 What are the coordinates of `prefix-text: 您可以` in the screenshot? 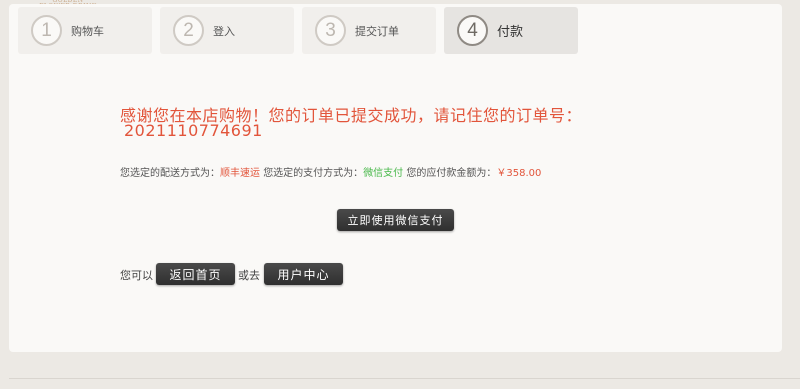 It's located at (136, 275).